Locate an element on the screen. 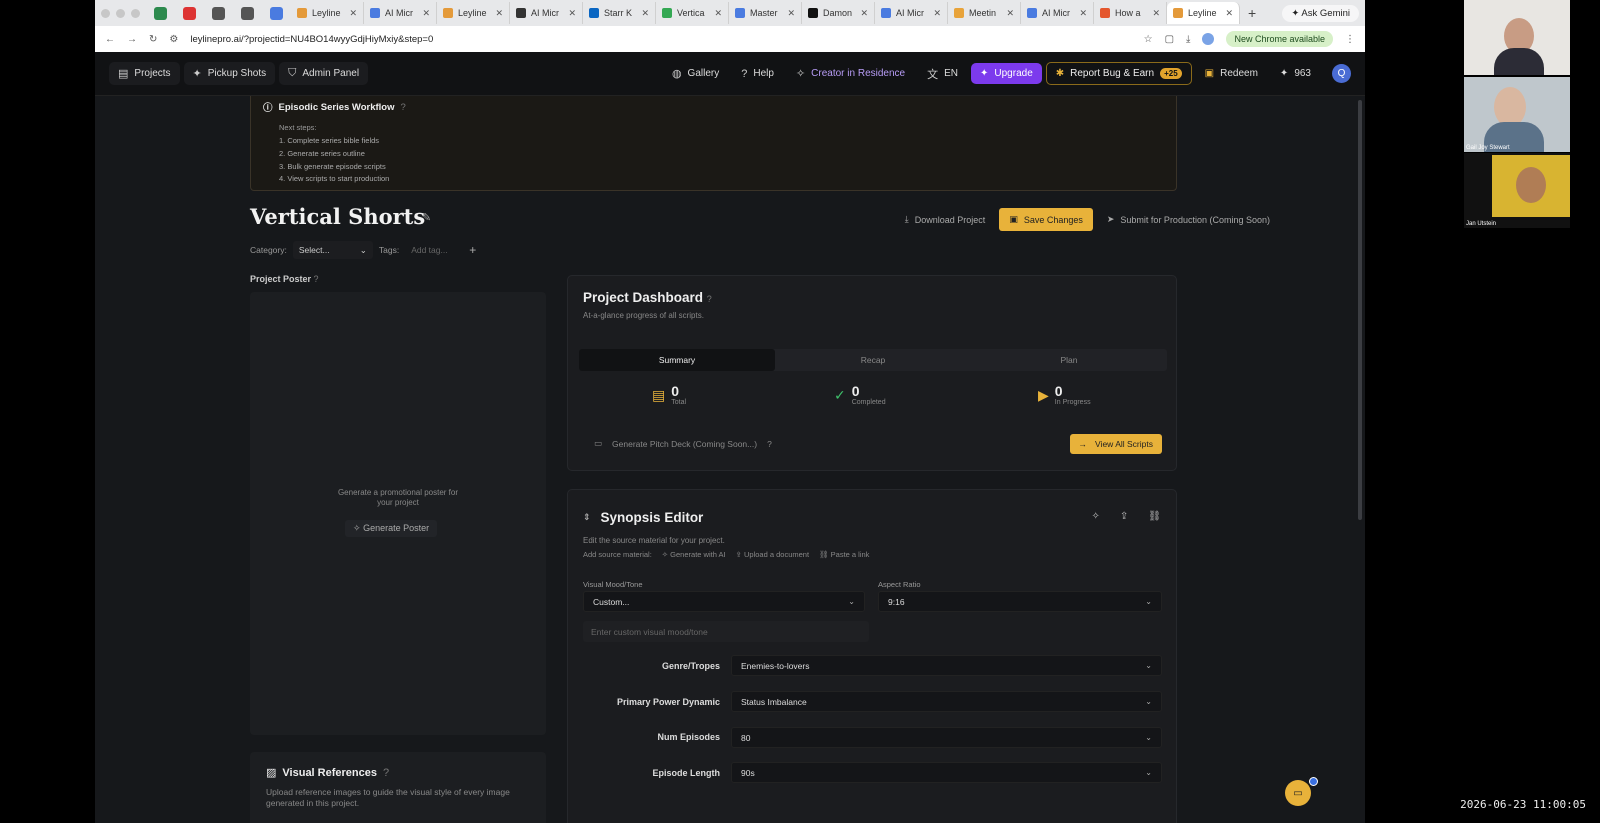  submit-production-button: ➤ Submit for Production (Coming Soon) is located at coordinates (1188, 219).